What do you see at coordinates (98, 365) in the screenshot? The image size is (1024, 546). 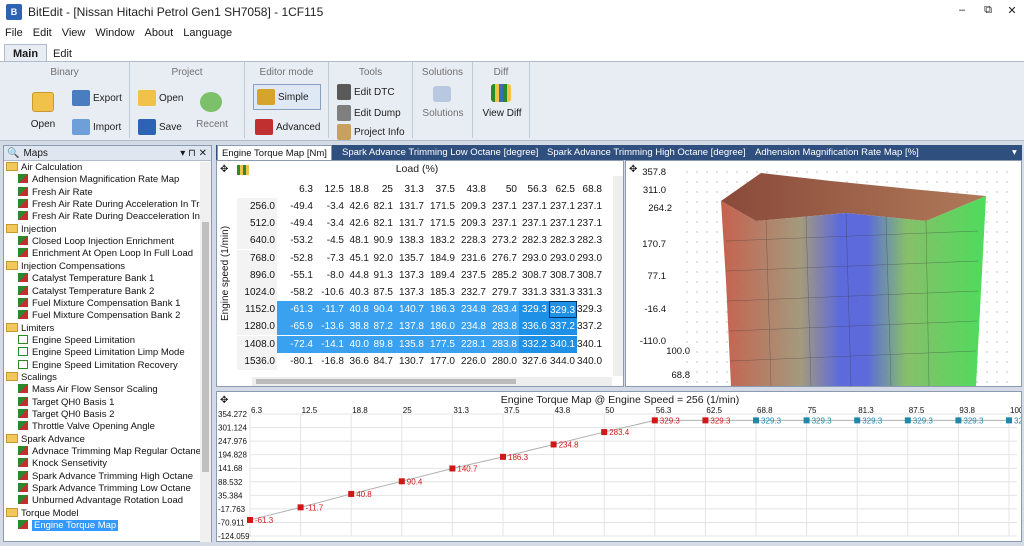 I see `tree-item: Engine Speed Limitation Recovery` at bounding box center [98, 365].